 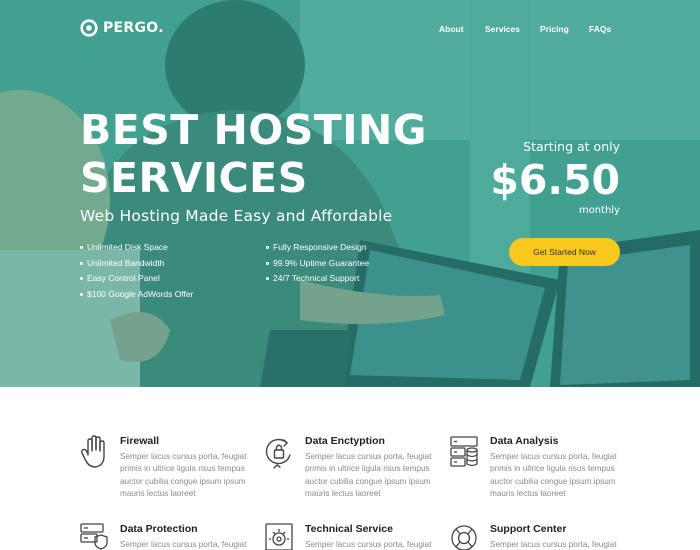 I want to click on lock-cycle-icon, so click(x=278, y=453).